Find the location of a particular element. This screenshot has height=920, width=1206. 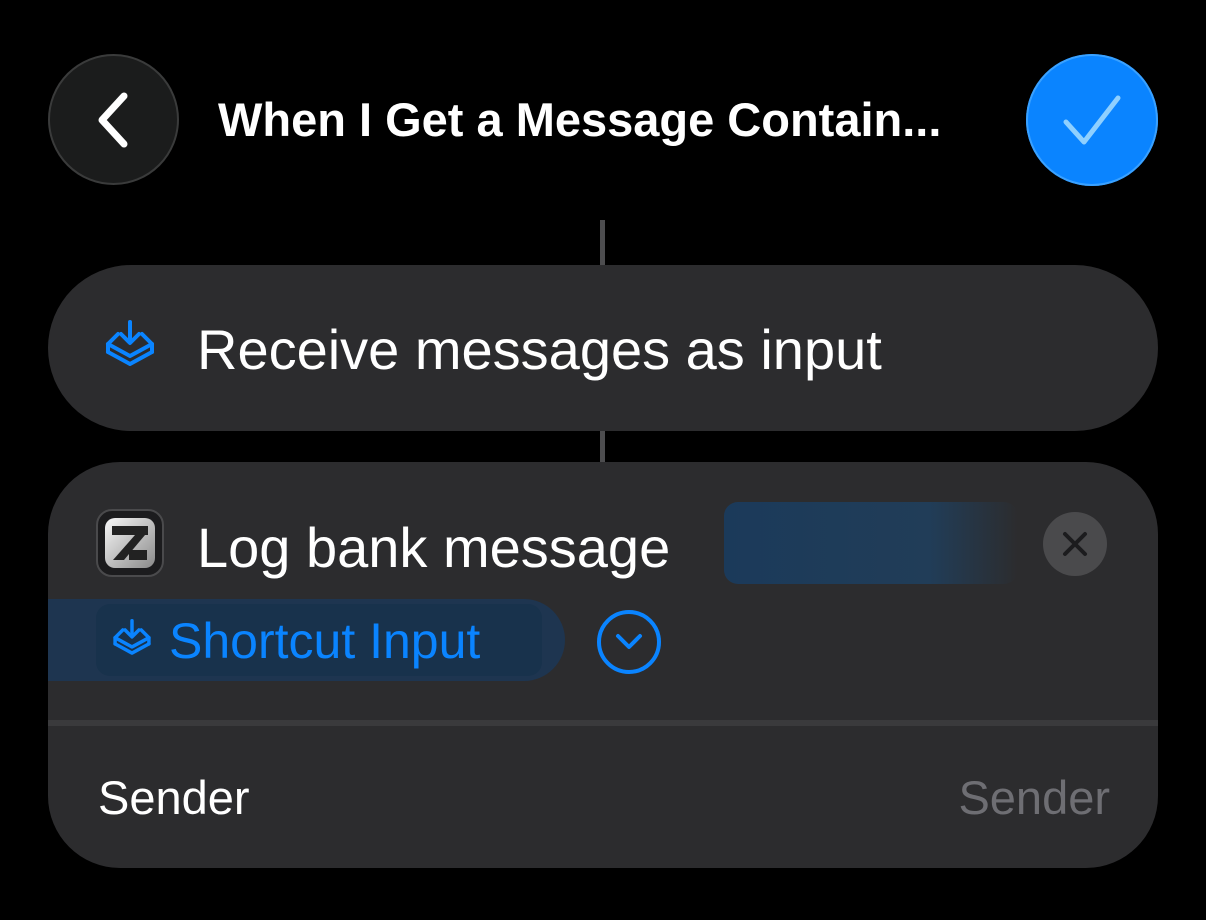

chevron-left-icon is located at coordinates (112, 119).